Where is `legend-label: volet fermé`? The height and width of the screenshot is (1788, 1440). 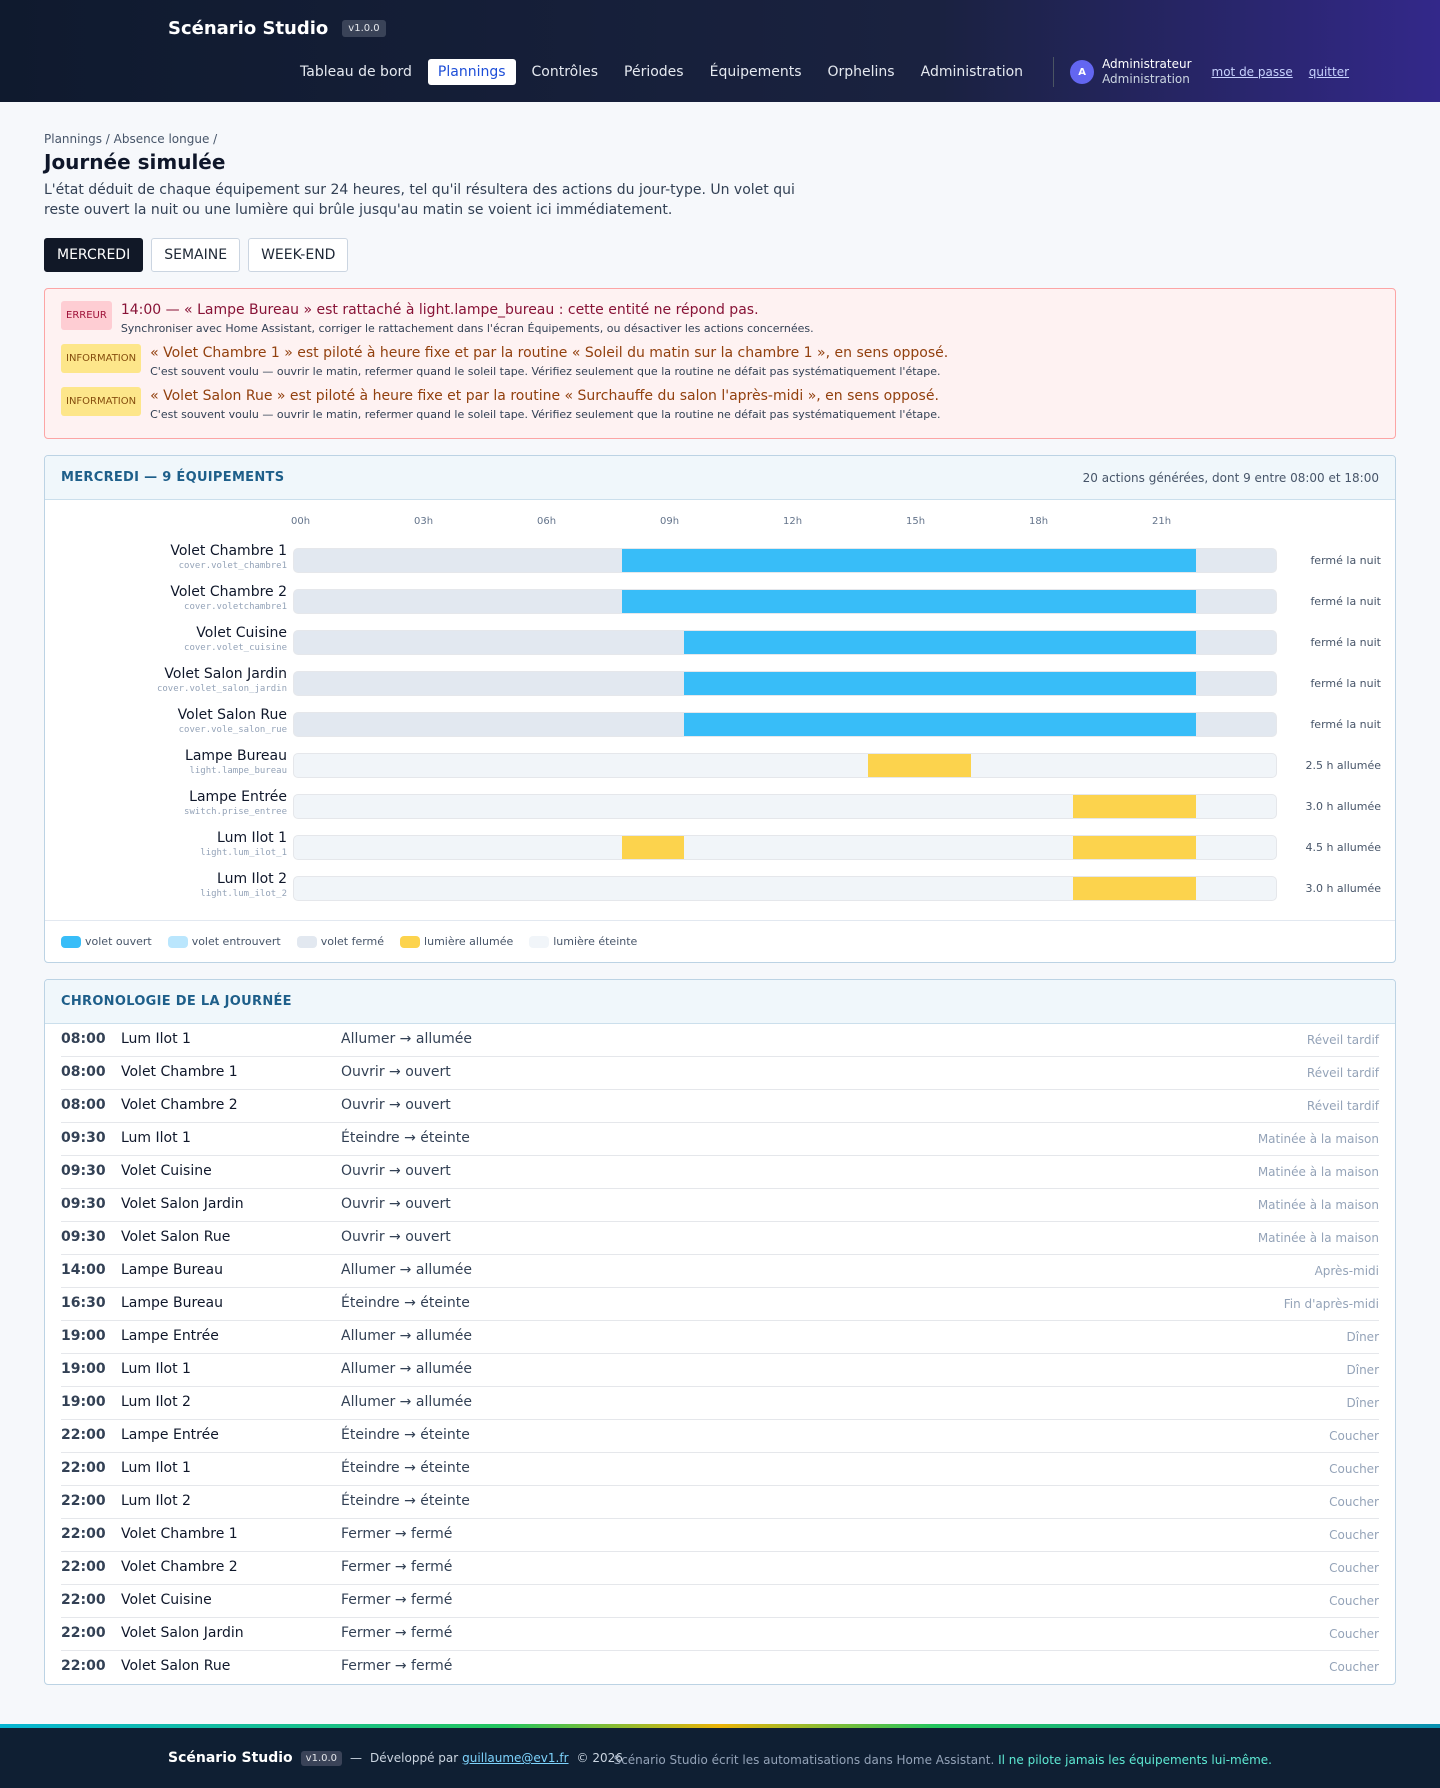
legend-label: volet fermé is located at coordinates (352, 941).